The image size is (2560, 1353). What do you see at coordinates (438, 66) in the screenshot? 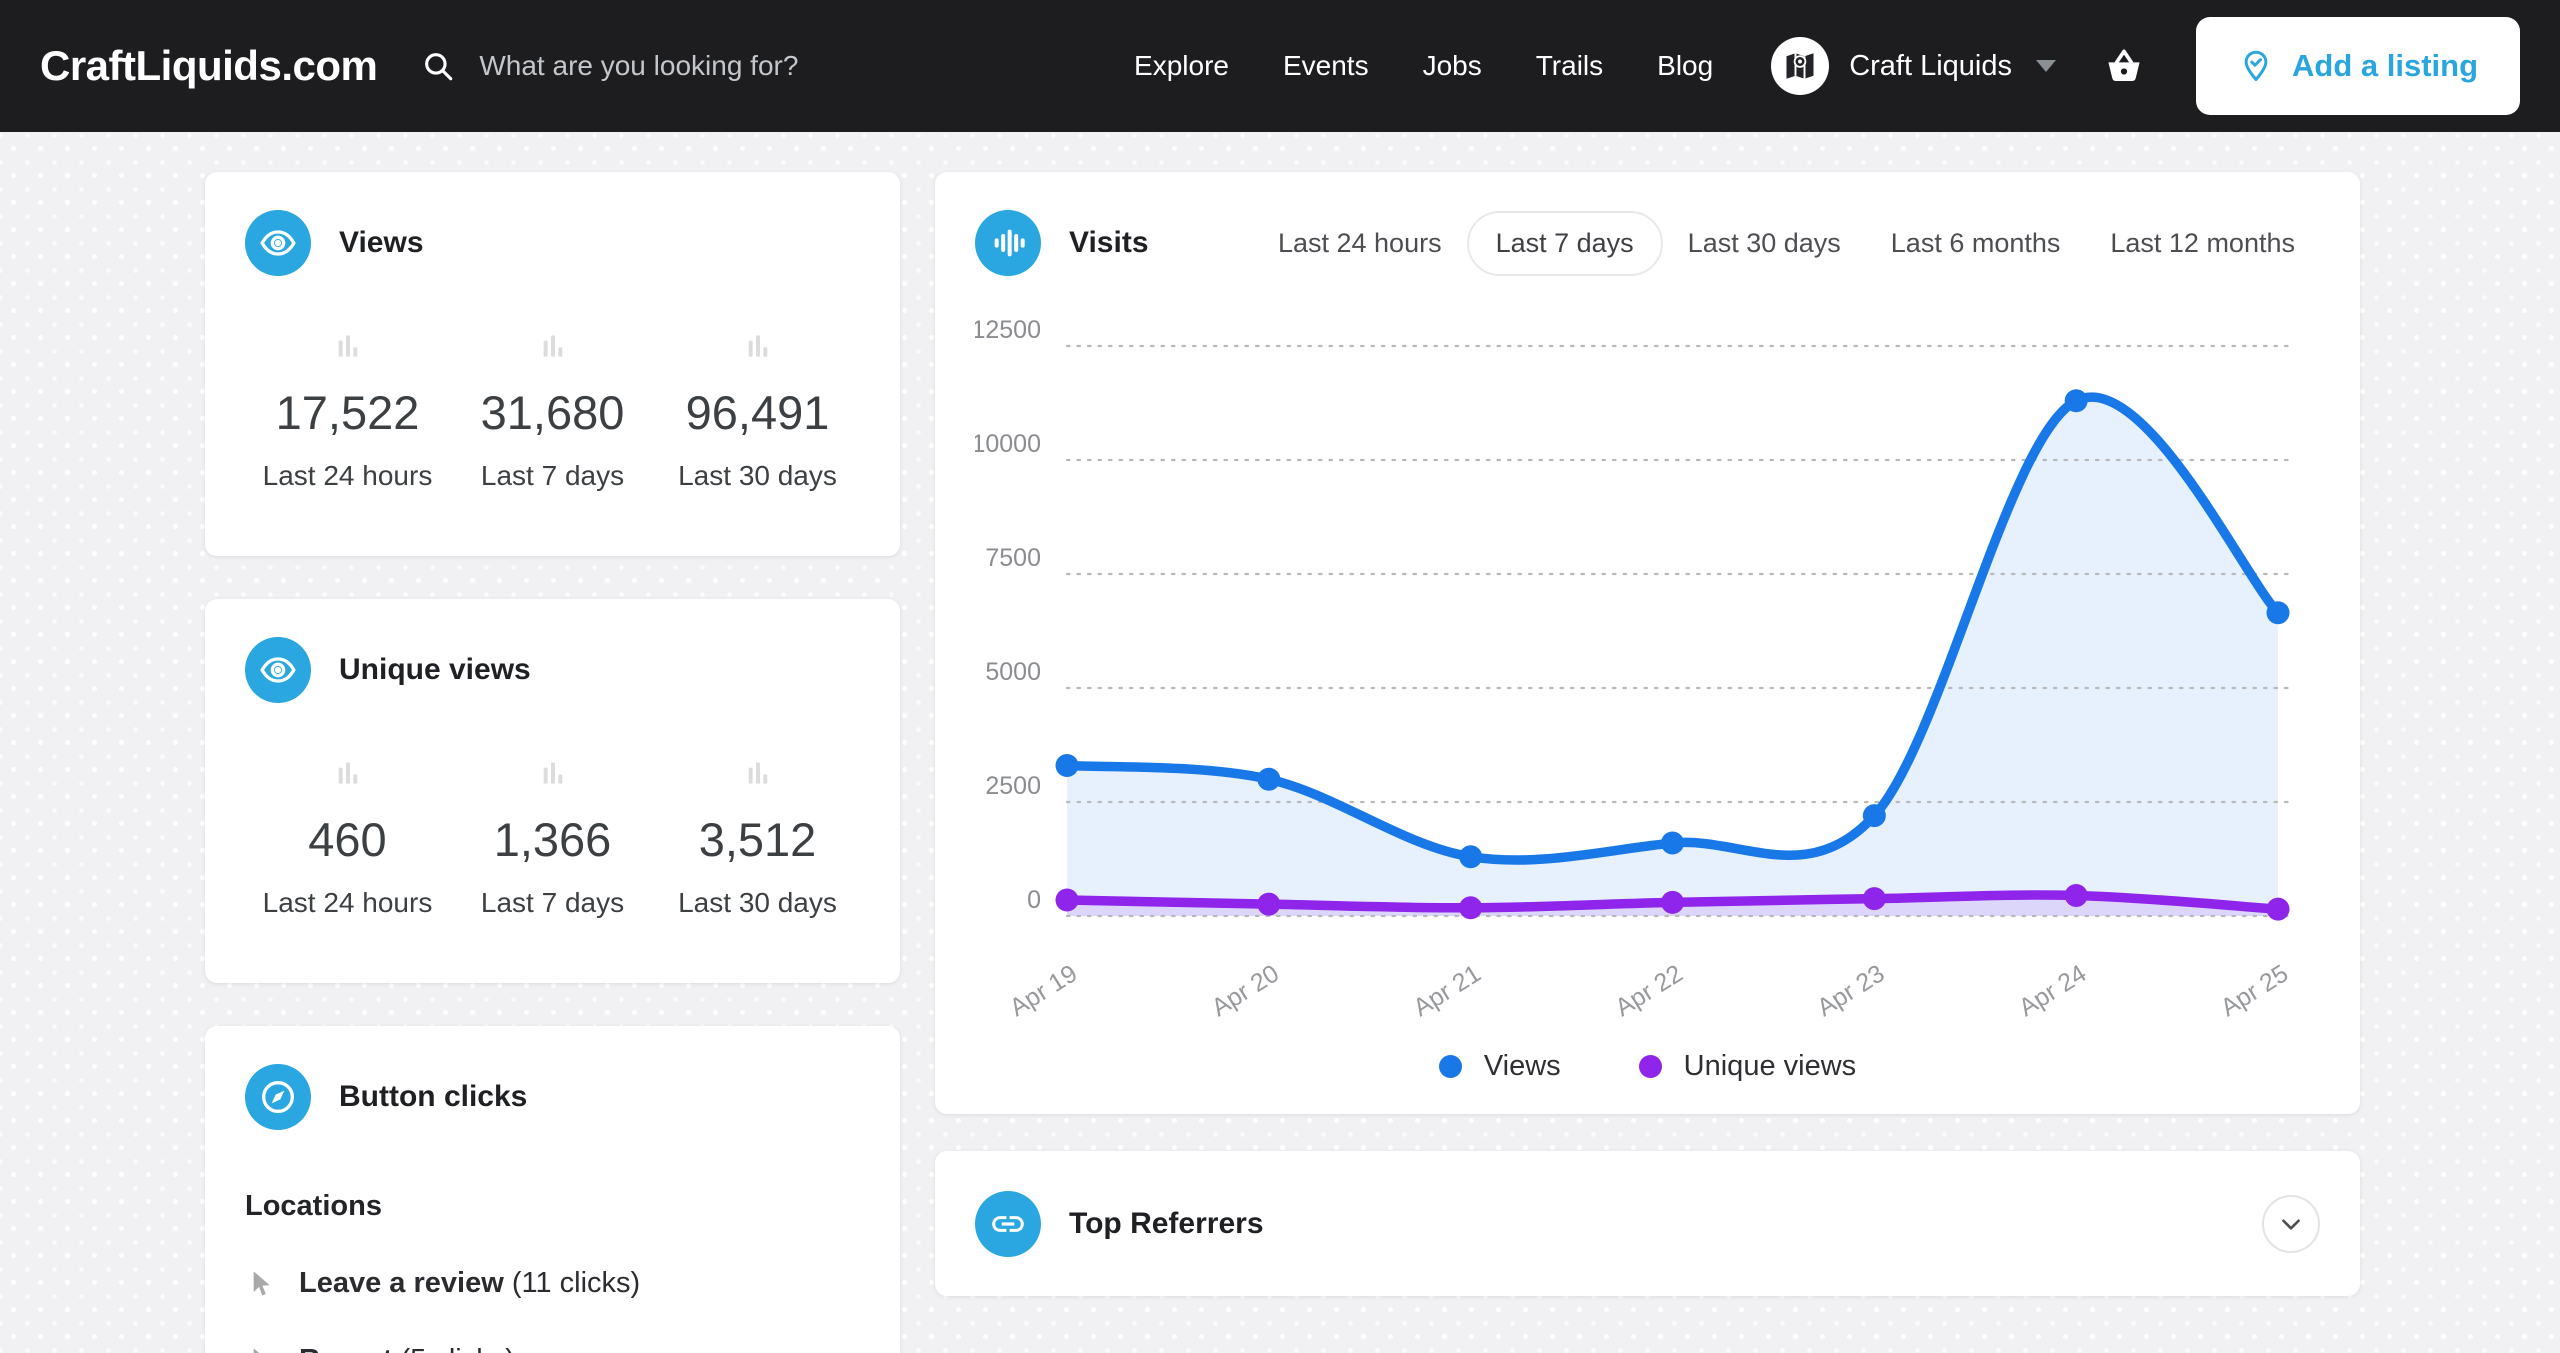
I see `search-icon` at bounding box center [438, 66].